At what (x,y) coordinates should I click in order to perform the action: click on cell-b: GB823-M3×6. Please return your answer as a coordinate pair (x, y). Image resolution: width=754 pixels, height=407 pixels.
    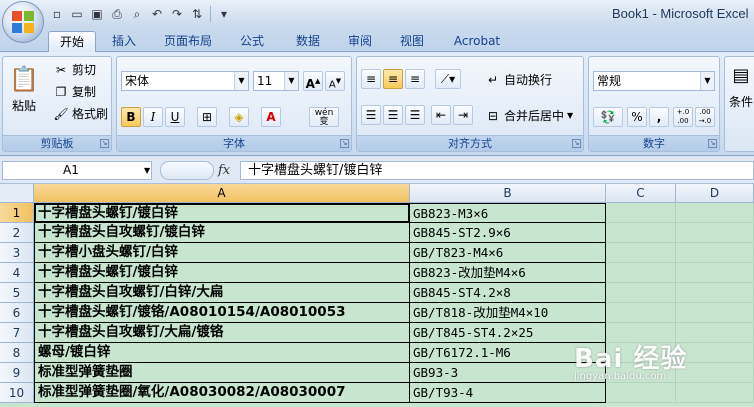
    Looking at the image, I should click on (508, 213).